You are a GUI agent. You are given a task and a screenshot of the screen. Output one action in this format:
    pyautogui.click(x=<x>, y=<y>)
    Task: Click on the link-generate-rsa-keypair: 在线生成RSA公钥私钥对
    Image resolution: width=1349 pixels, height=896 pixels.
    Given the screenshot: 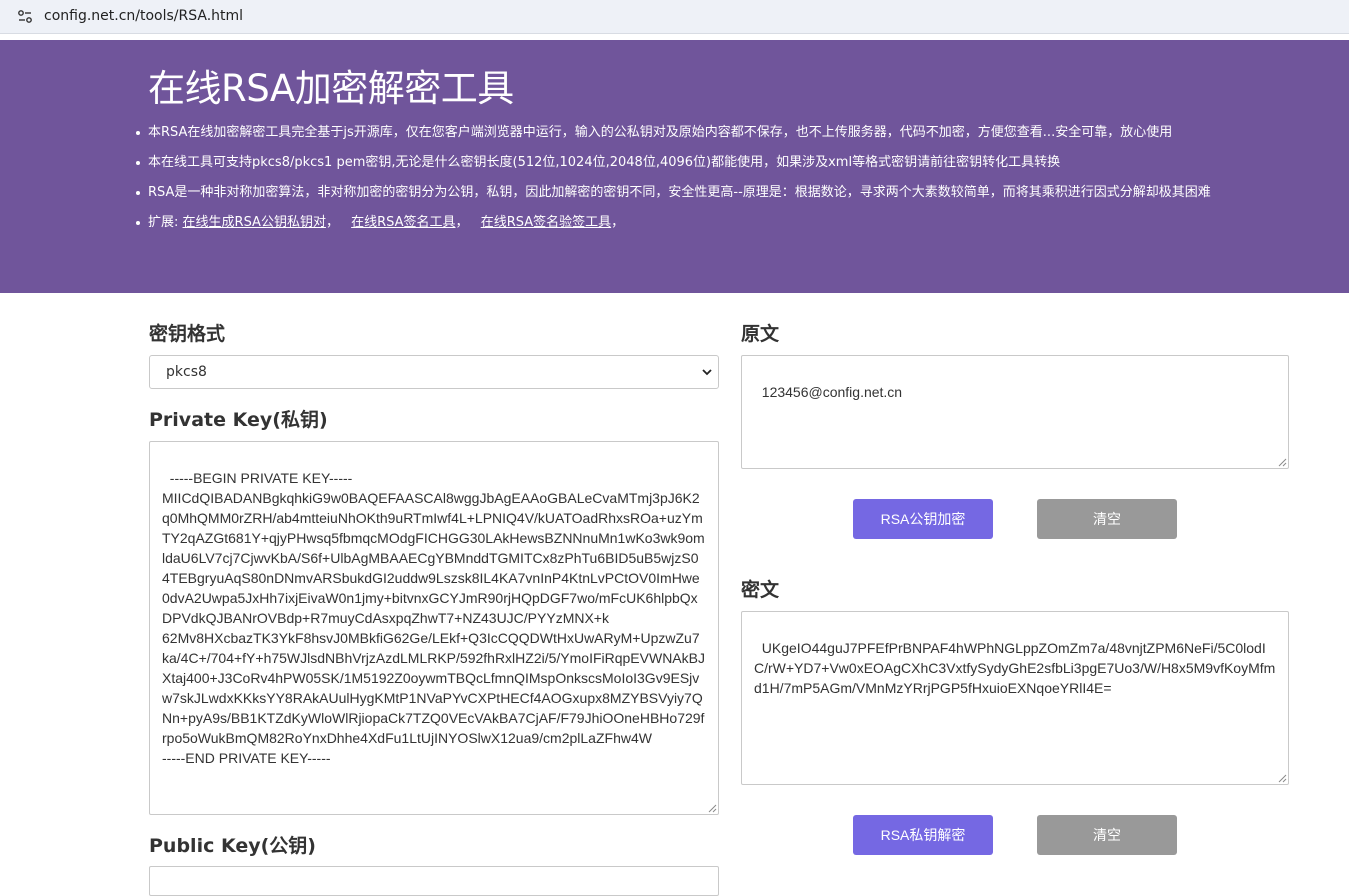 What is the action you would take?
    pyautogui.click(x=254, y=222)
    